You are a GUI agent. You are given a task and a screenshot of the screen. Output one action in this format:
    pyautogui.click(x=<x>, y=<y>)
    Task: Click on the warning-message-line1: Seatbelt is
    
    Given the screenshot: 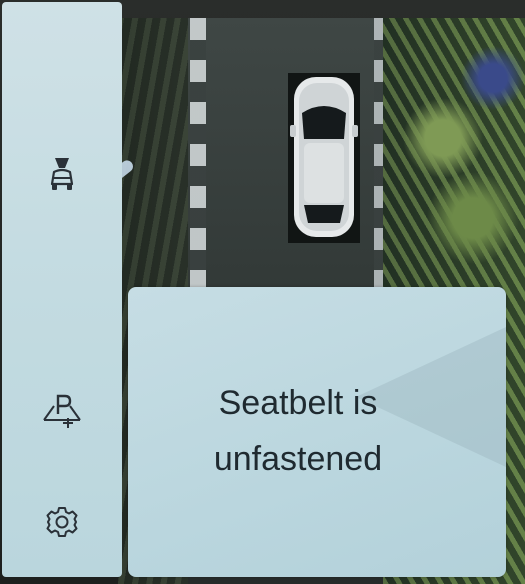 What is the action you would take?
    pyautogui.click(x=298, y=403)
    